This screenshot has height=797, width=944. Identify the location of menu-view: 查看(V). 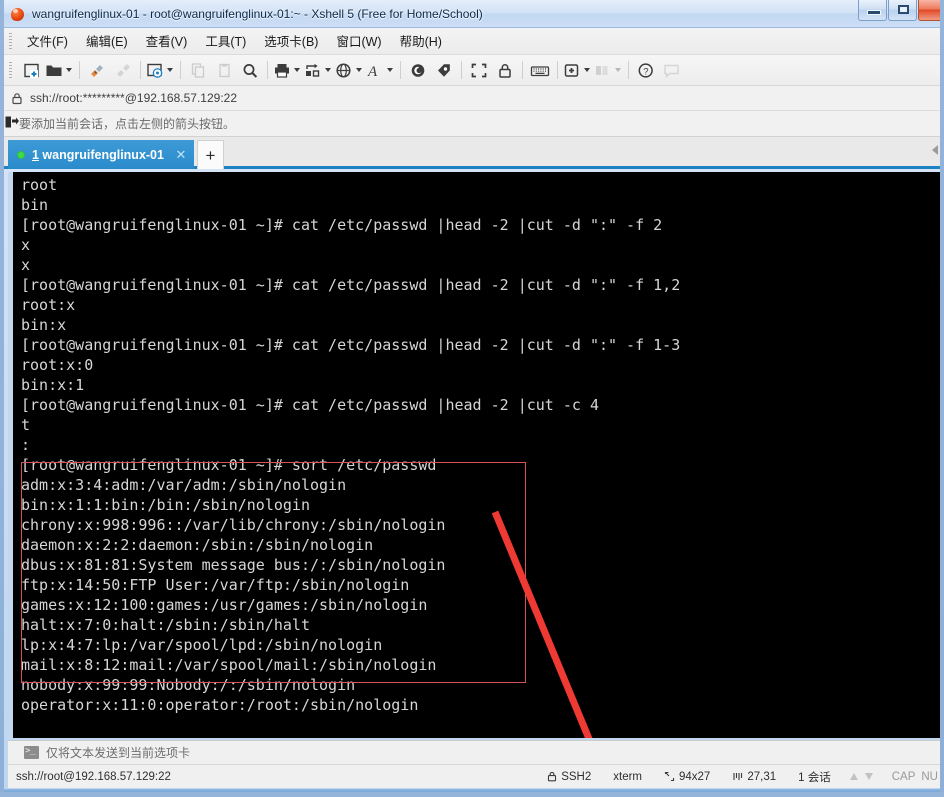
(167, 41).